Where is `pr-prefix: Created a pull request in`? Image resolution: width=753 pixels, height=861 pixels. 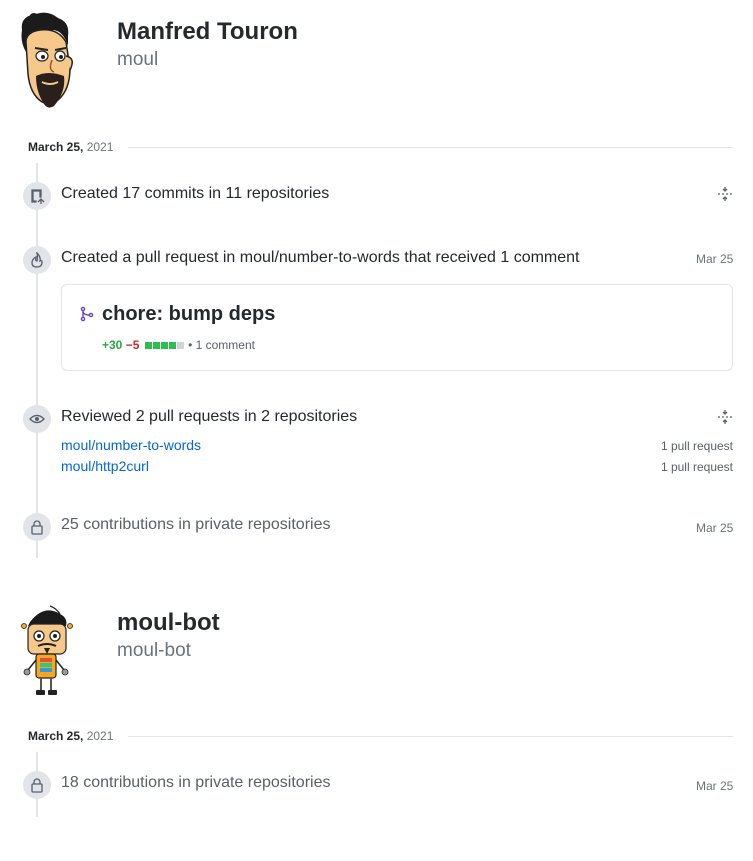 pr-prefix: Created a pull request in is located at coordinates (148, 257).